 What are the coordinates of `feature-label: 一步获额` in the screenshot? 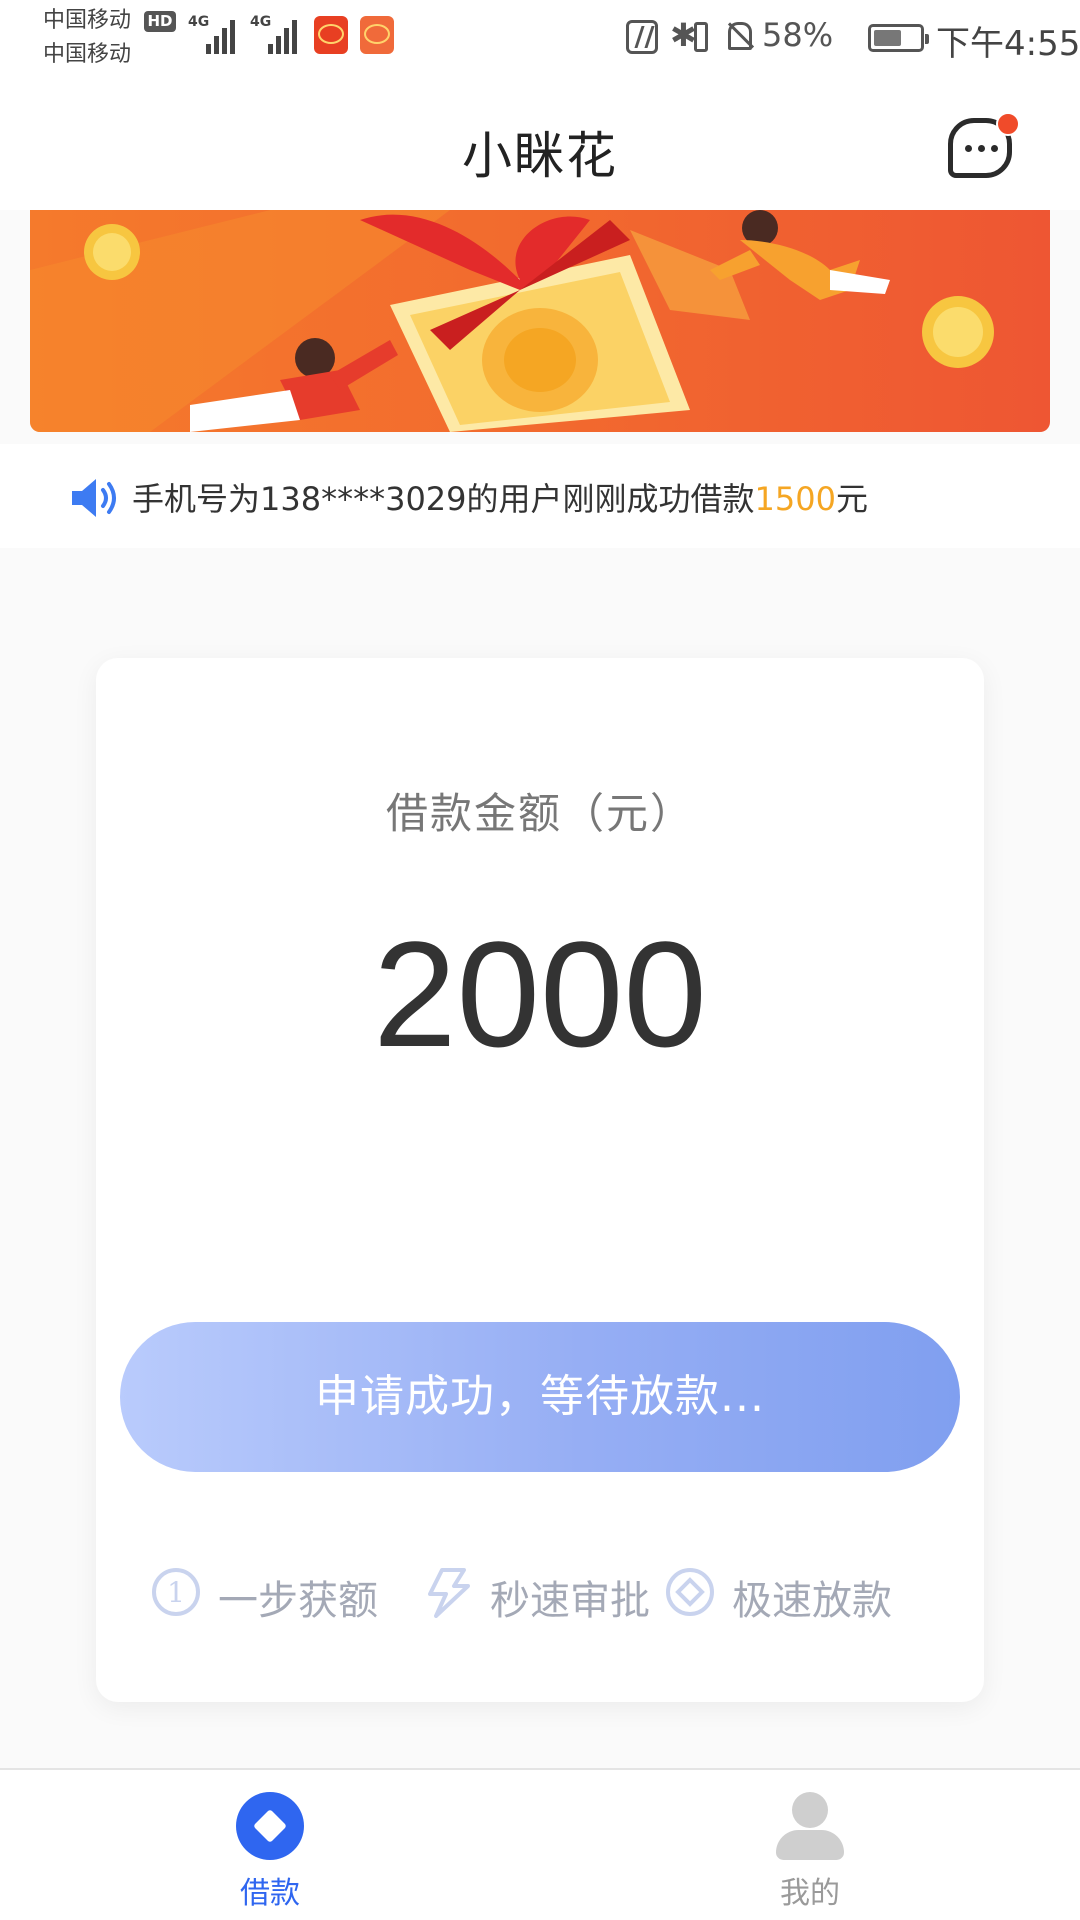 It's located at (298, 1601).